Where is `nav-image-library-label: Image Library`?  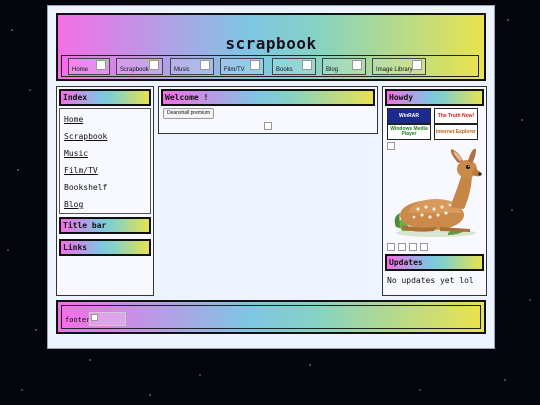
nav-image-library-label: Image Library is located at coordinates (394, 70).